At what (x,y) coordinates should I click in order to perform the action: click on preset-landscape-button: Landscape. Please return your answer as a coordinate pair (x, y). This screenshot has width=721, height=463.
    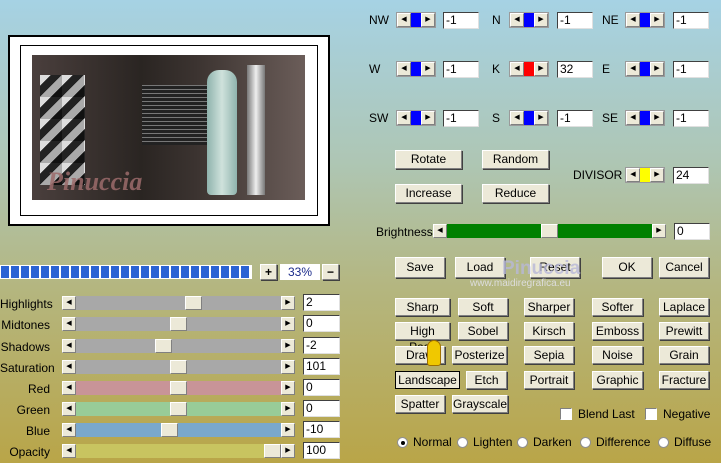
    Looking at the image, I should click on (427, 380).